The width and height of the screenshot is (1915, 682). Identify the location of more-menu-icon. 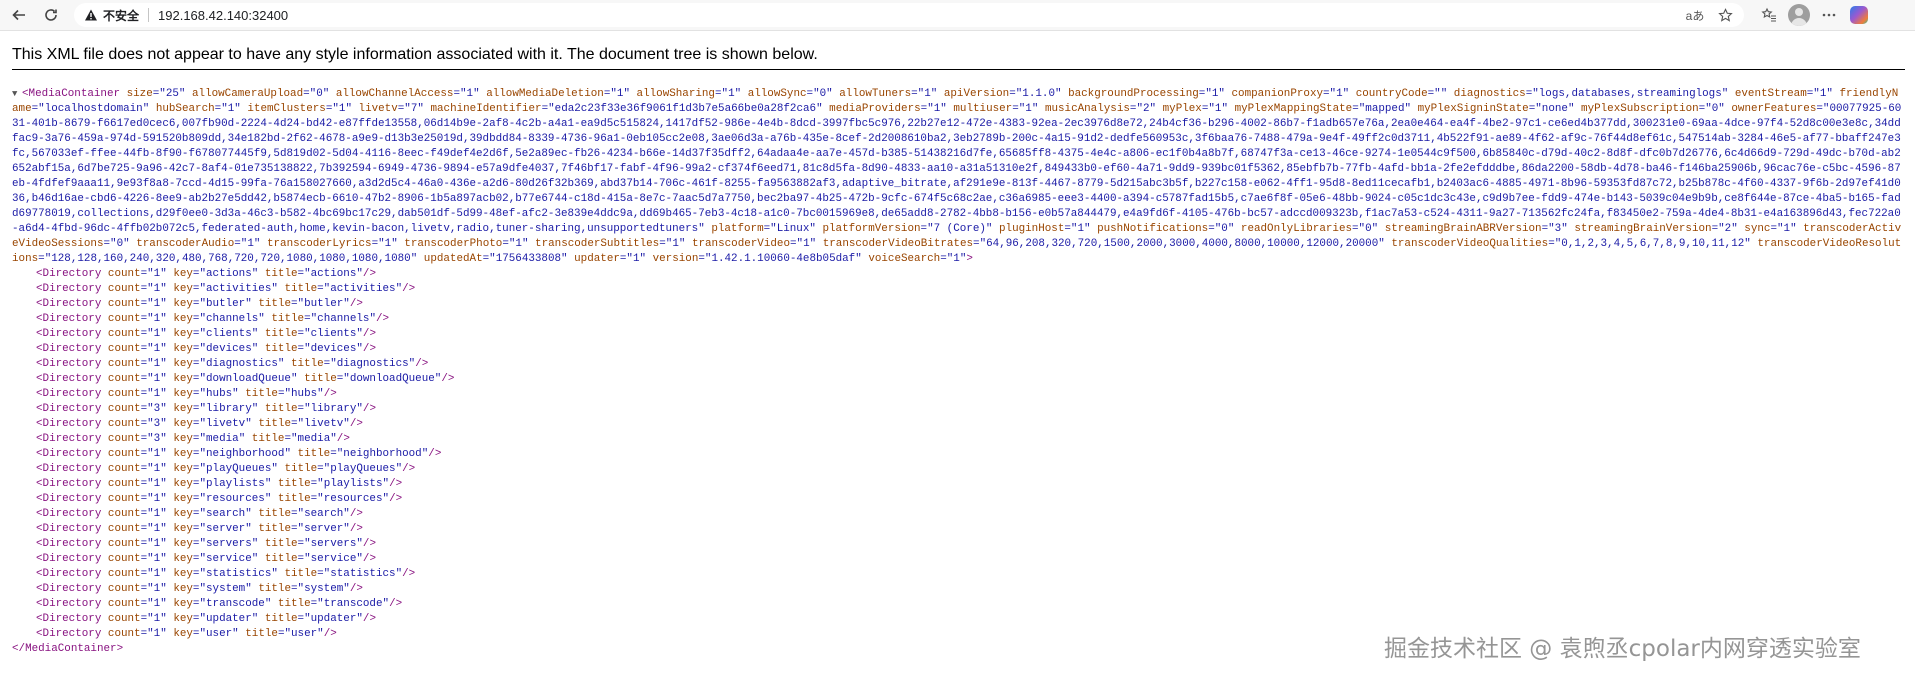
(1829, 15).